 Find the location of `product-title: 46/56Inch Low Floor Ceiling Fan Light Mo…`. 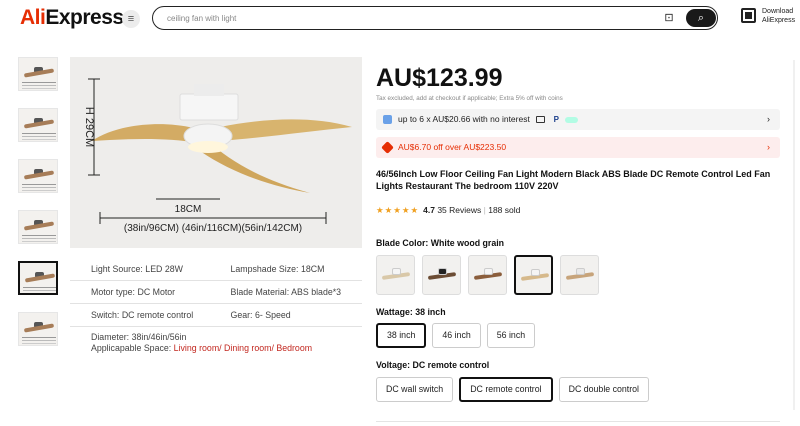

product-title: 46/56Inch Low Floor Ceiling Fan Light Mo… is located at coordinates (573, 180).